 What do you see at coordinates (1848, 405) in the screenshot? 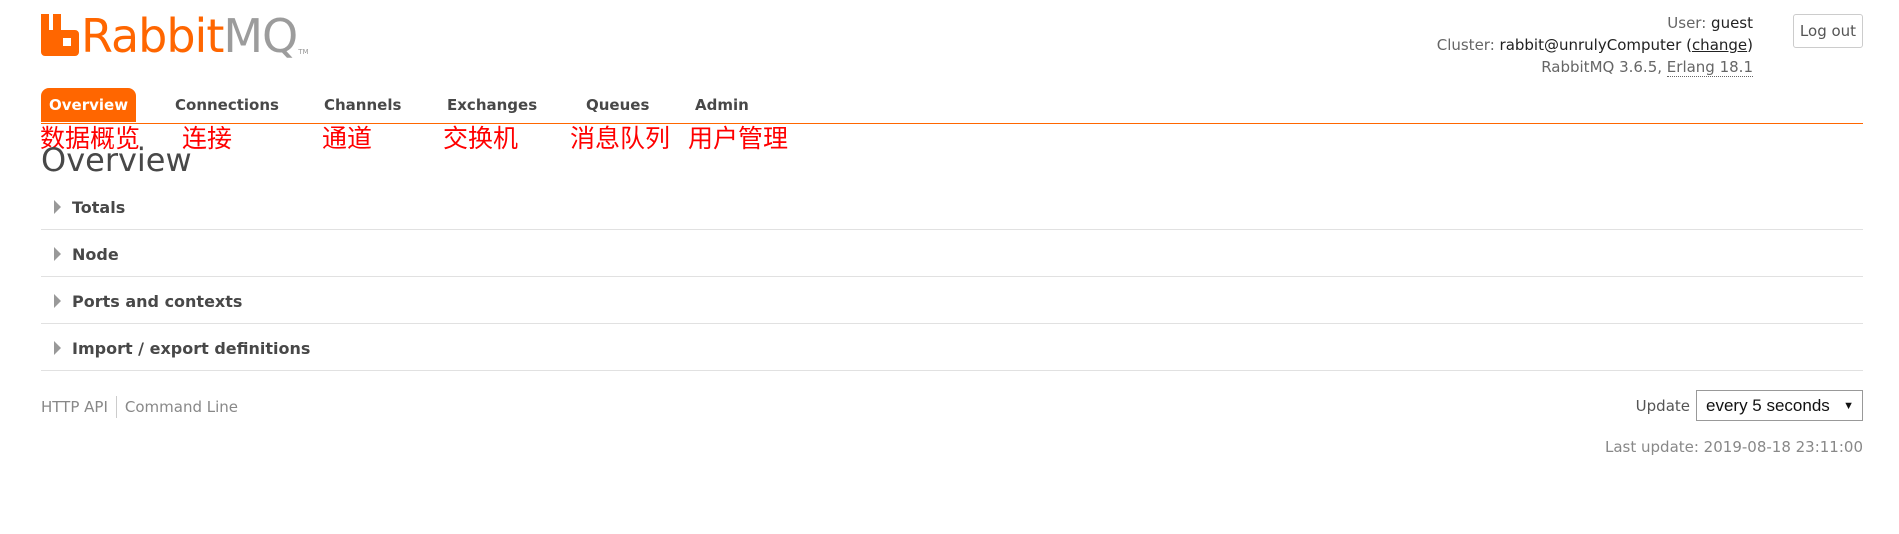
I see `dropdown-caret-icon: ▼` at bounding box center [1848, 405].